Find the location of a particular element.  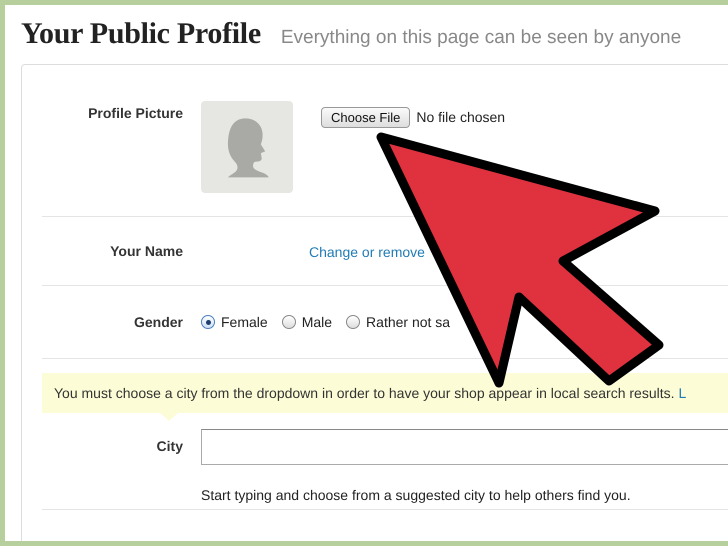

field-label: Your Name is located at coordinates (146, 251).